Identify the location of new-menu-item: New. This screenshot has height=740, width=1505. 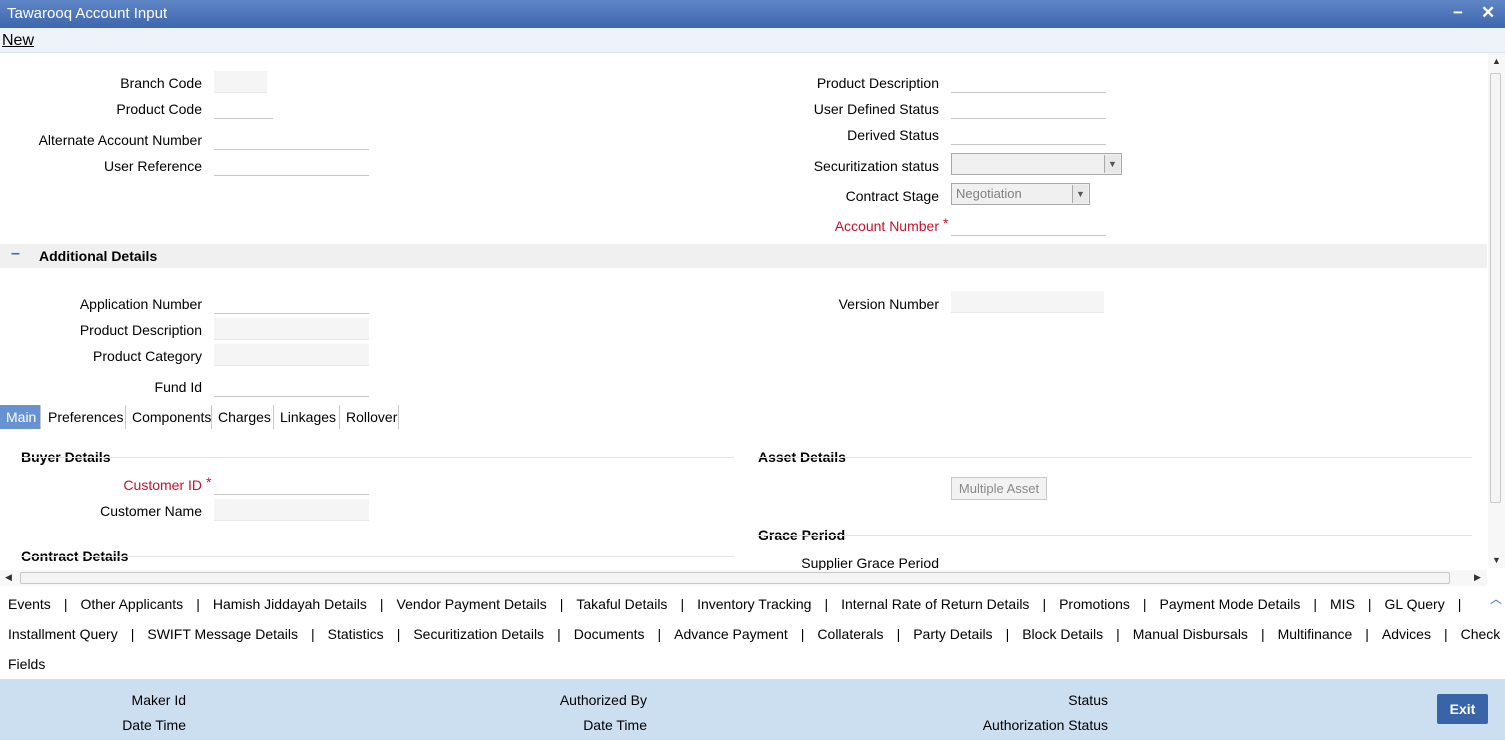
(18, 41).